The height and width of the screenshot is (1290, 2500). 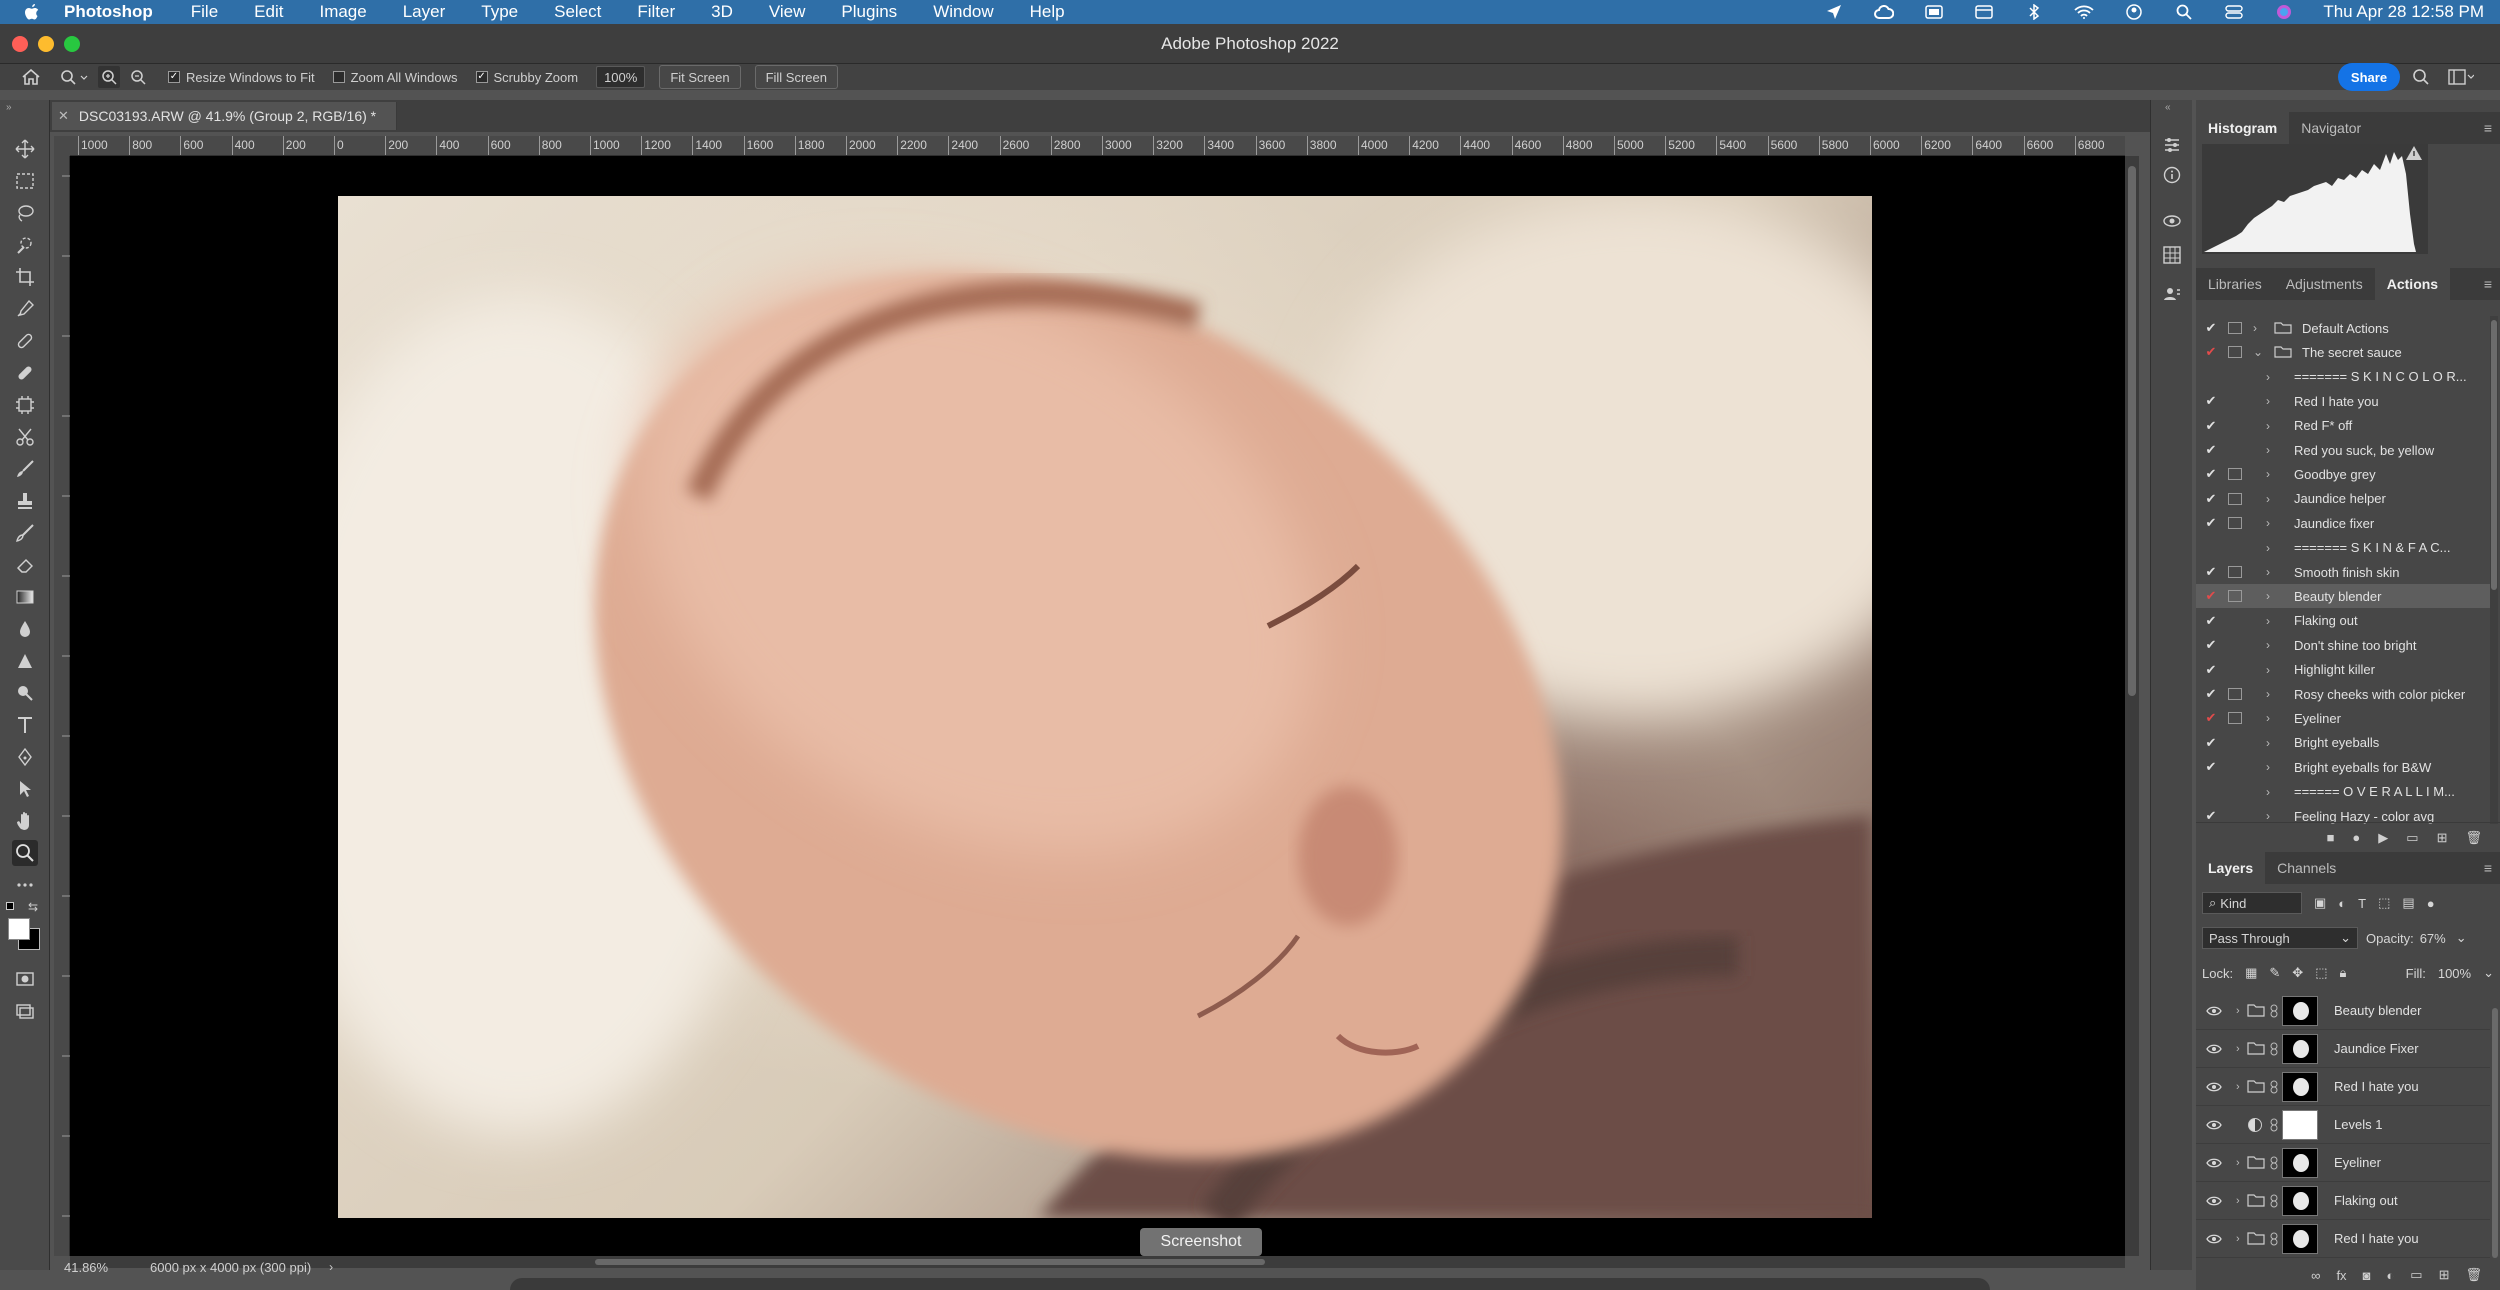 What do you see at coordinates (2343, 474) in the screenshot?
I see `action-row: ✔ › Goodbye grey` at bounding box center [2343, 474].